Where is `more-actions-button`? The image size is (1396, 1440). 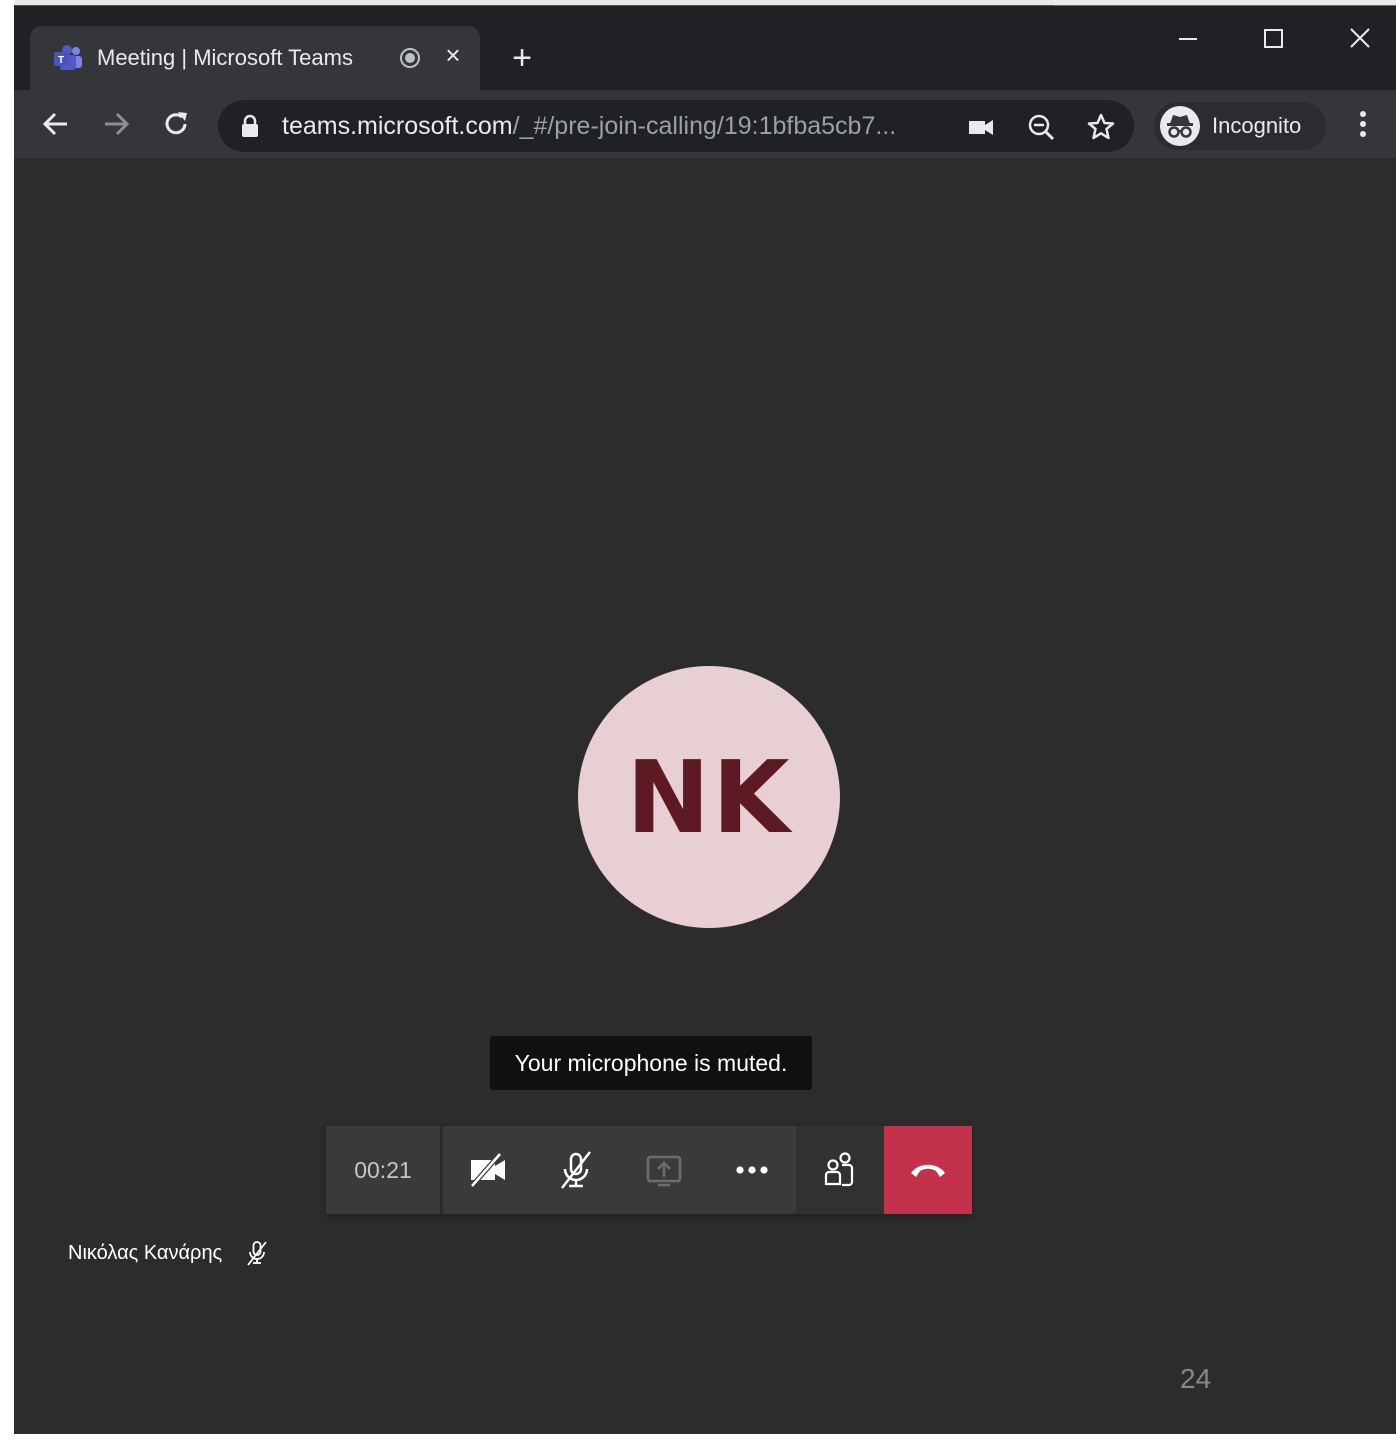 more-actions-button is located at coordinates (752, 1170).